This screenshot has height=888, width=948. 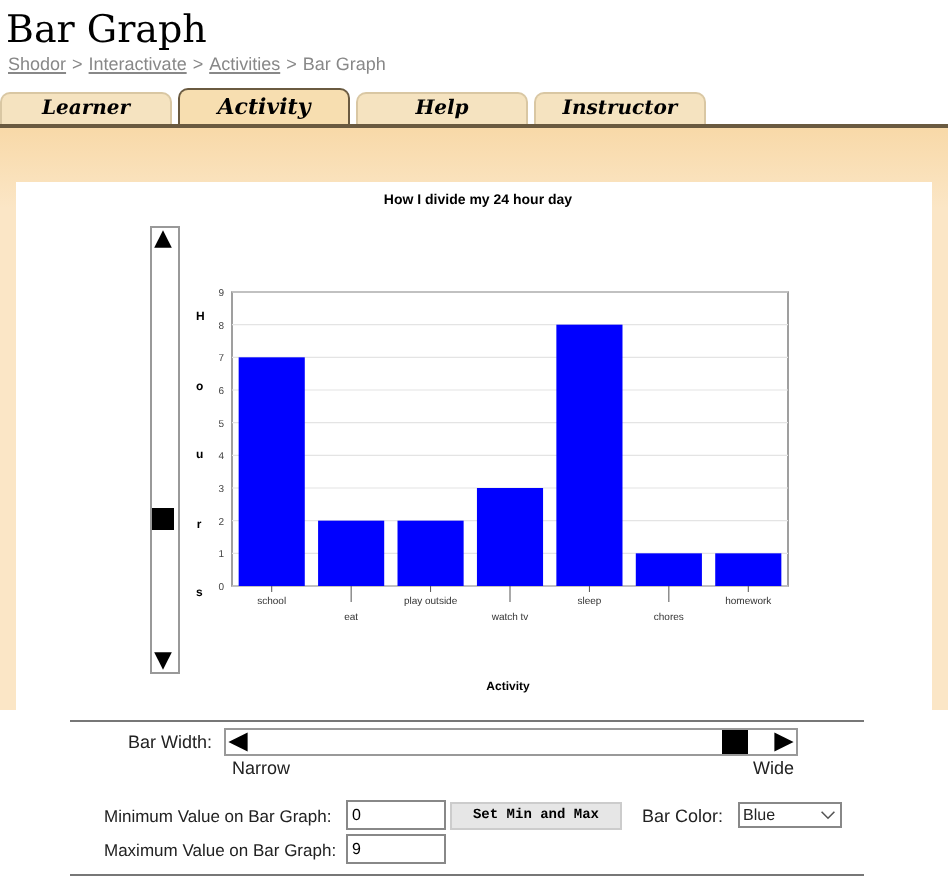 I want to click on caret-icon, so click(x=827, y=815).